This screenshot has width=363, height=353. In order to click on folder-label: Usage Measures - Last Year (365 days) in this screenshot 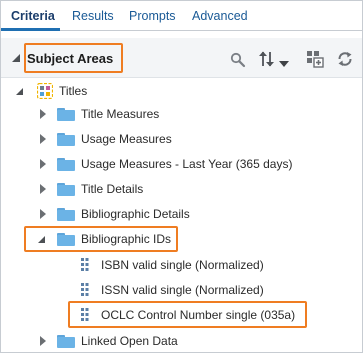, I will do `click(186, 164)`.